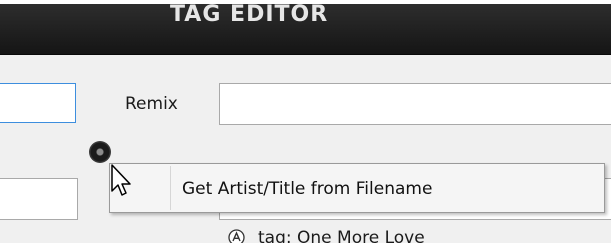 The height and width of the screenshot is (243, 611). I want to click on menu-icon-gutter-divider, so click(170, 188).